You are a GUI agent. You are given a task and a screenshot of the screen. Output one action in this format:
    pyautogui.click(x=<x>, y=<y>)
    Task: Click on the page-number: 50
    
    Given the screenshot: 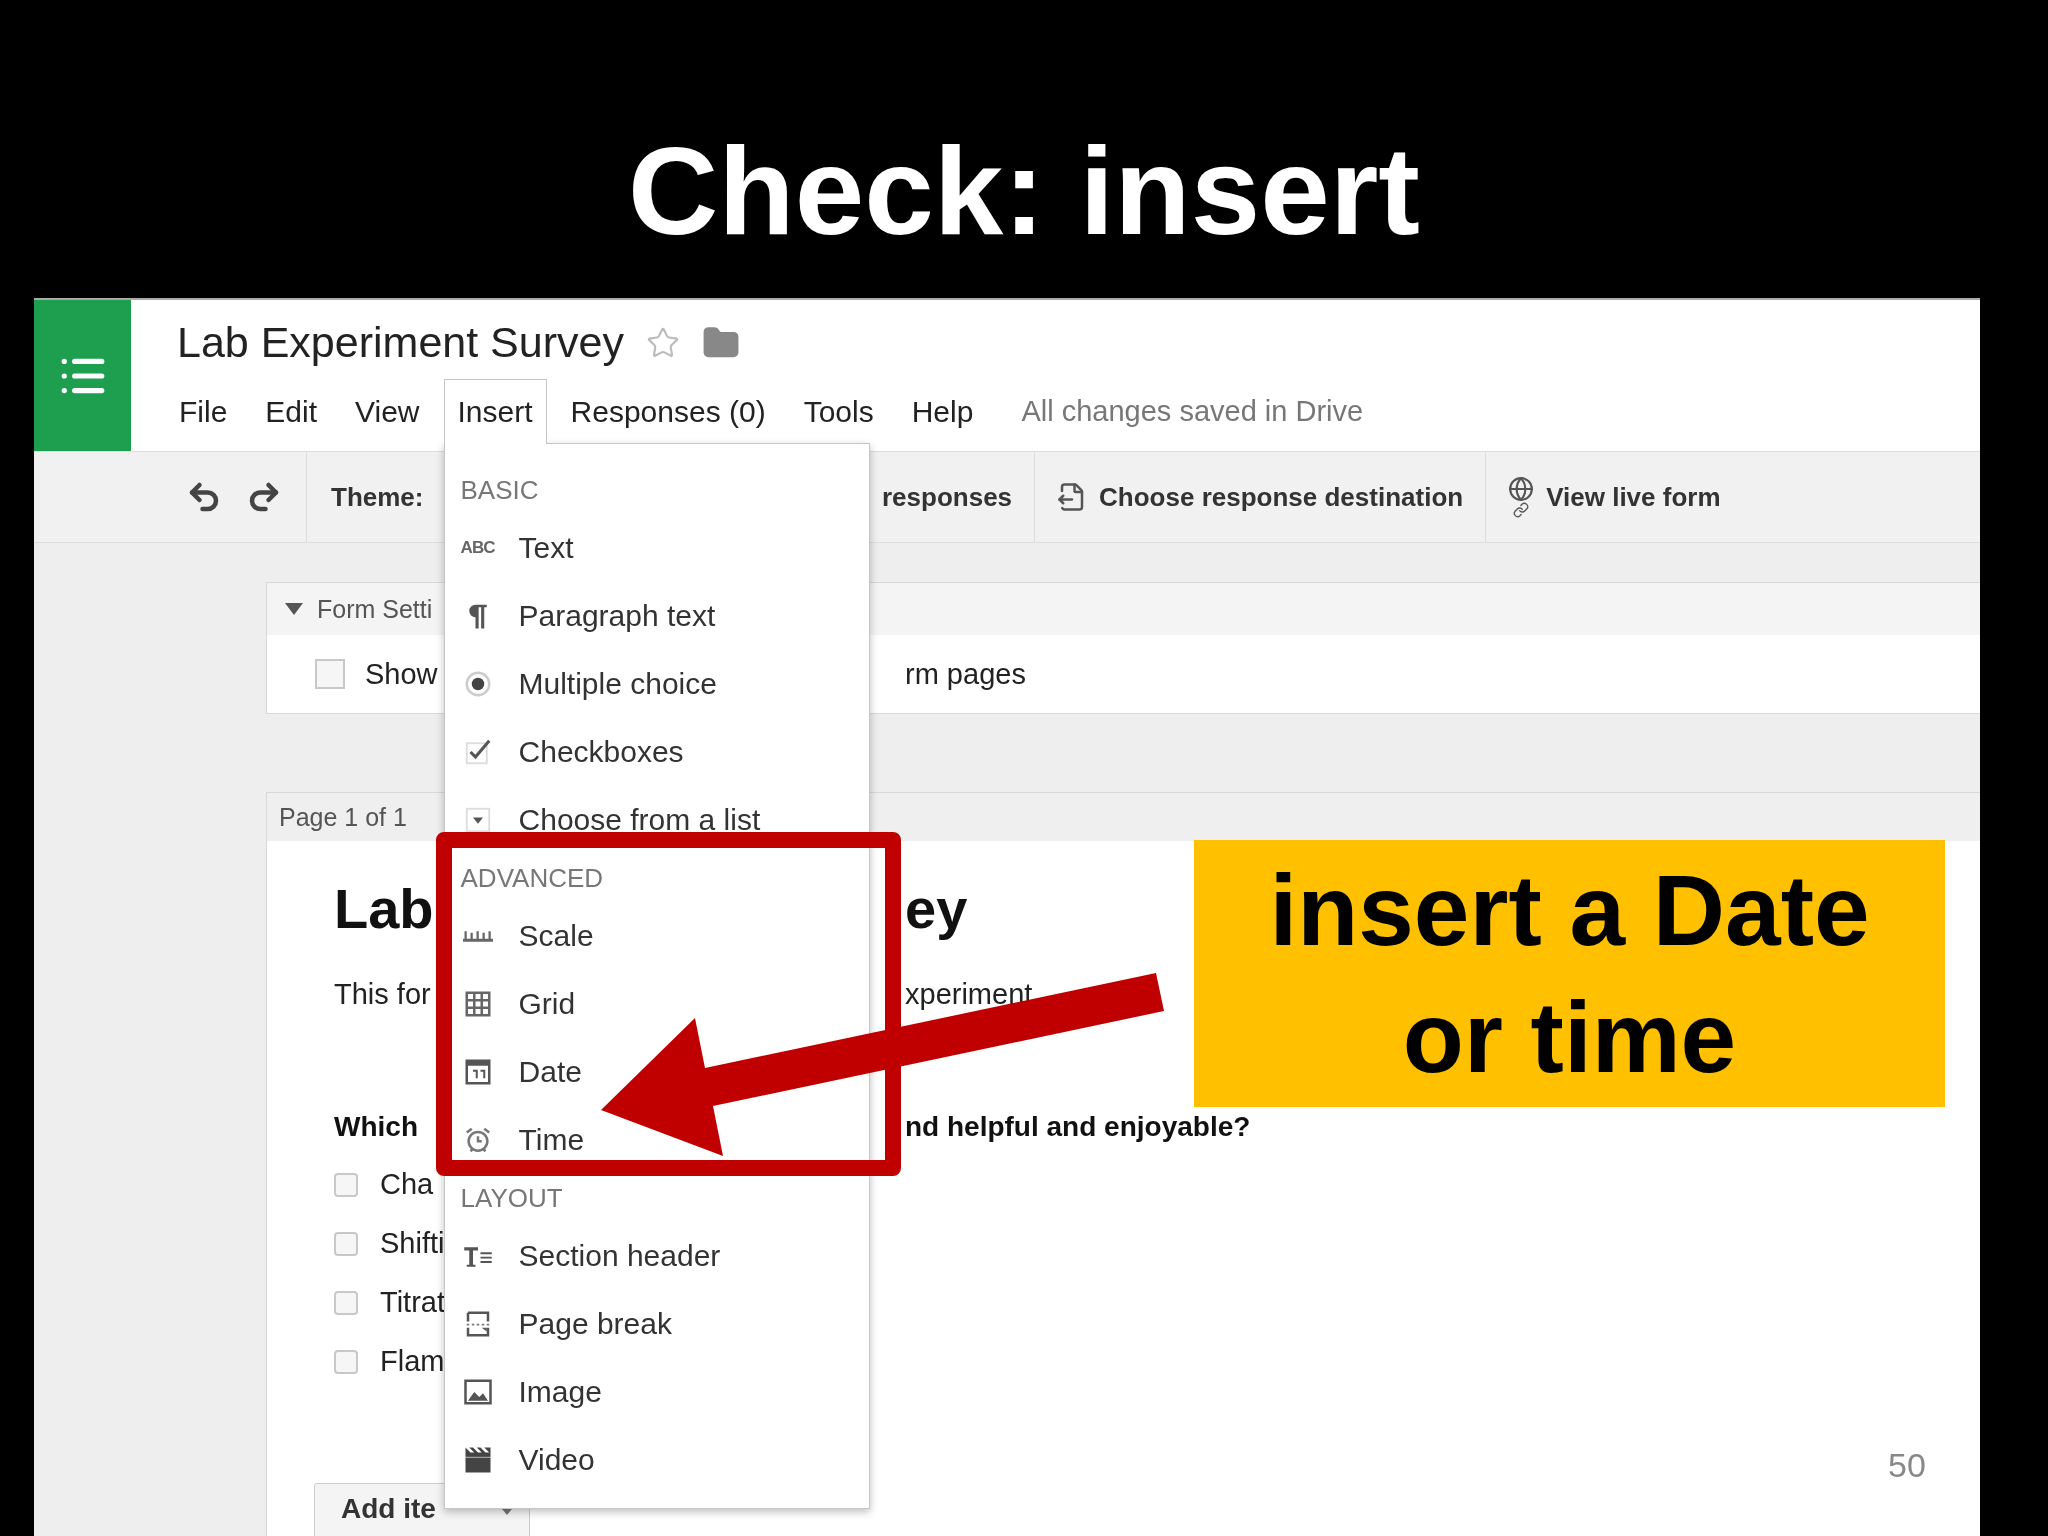 What is the action you would take?
    pyautogui.click(x=1907, y=1465)
    